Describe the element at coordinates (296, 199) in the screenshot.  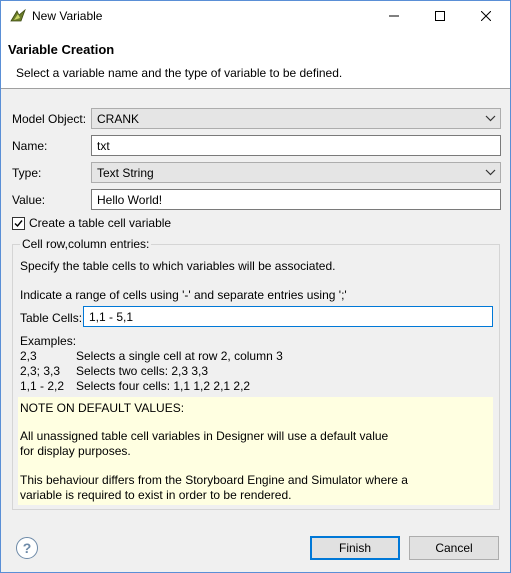
I see `value-input: Hello World!` at that location.